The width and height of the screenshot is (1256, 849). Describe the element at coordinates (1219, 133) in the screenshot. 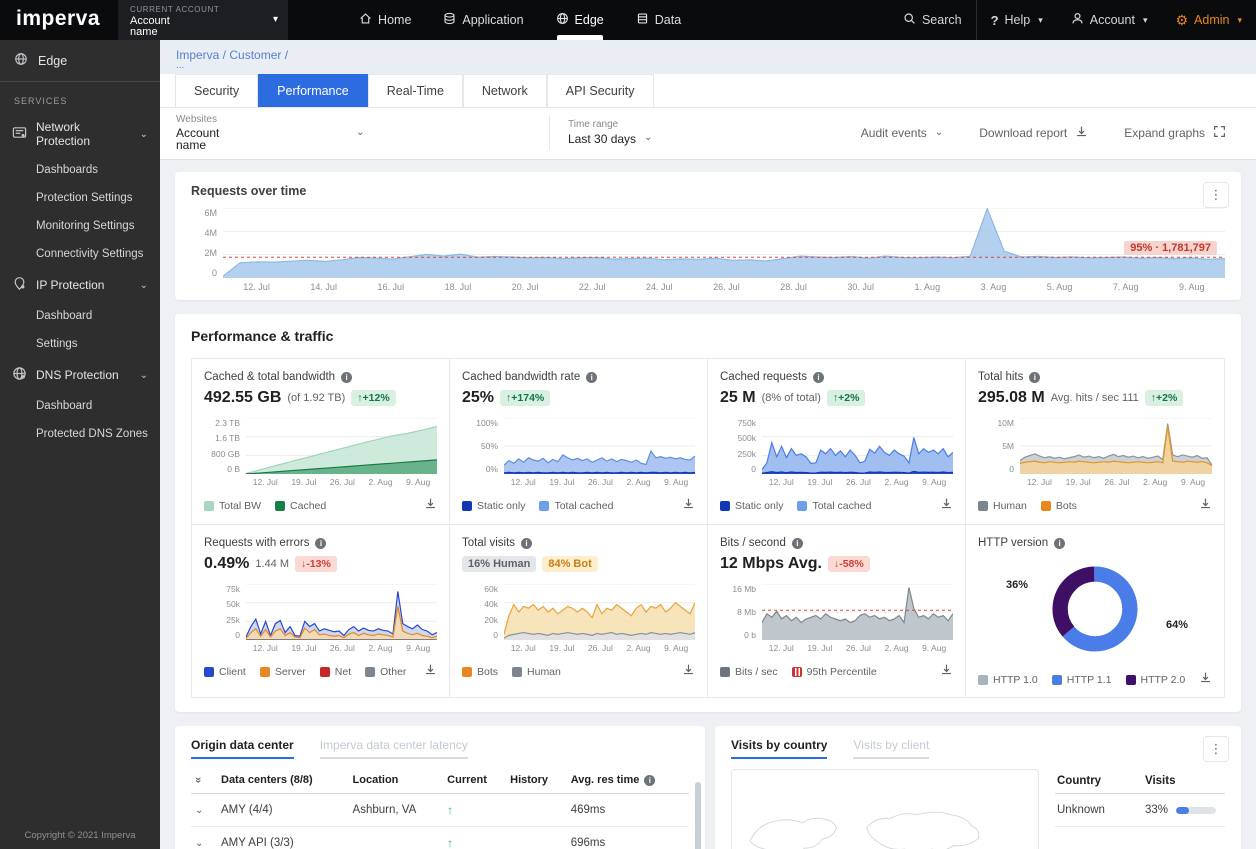

I see `expand-icon` at that location.